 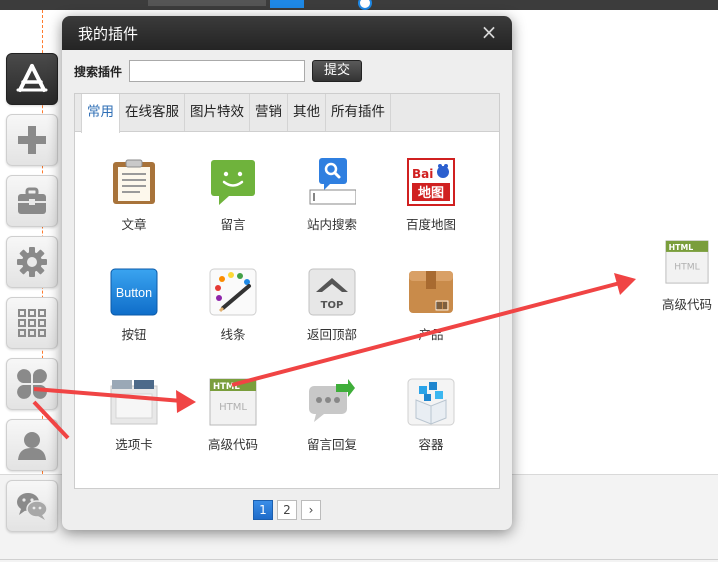 I want to click on toolbar-plugins-button, so click(x=32, y=384).